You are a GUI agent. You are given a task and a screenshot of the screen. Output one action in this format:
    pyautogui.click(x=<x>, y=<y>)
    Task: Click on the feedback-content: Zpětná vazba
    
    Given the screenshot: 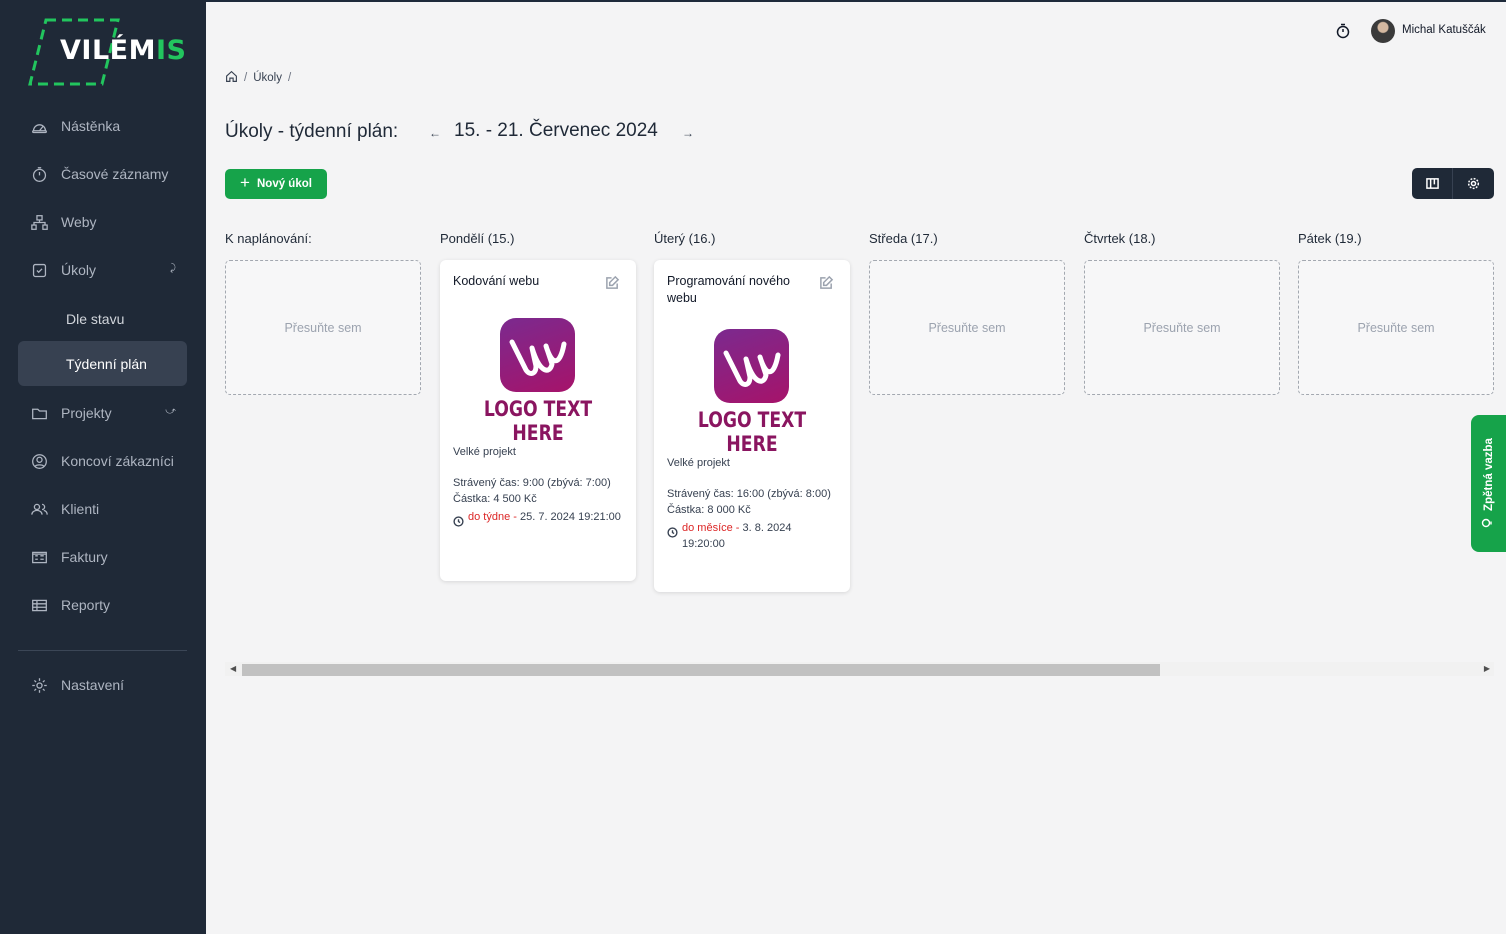 What is the action you would take?
    pyautogui.click(x=1488, y=483)
    